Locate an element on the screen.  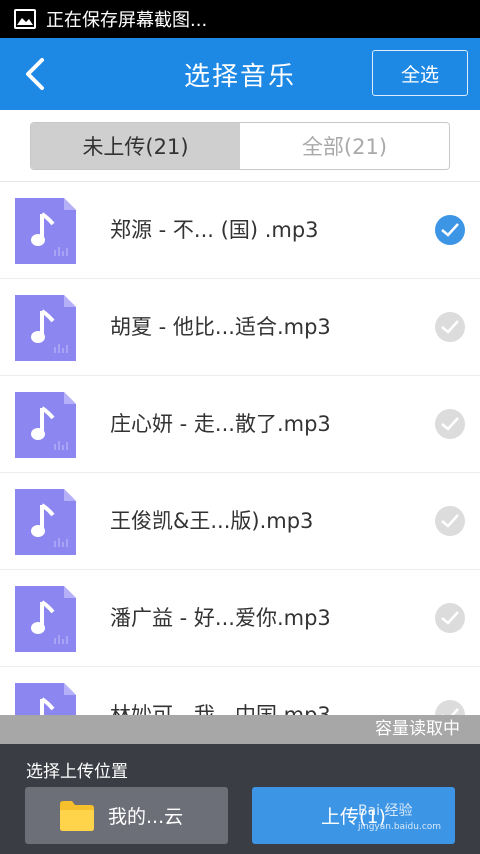
filter-bar: 未上传(21) 全部(21) is located at coordinates (240, 146).